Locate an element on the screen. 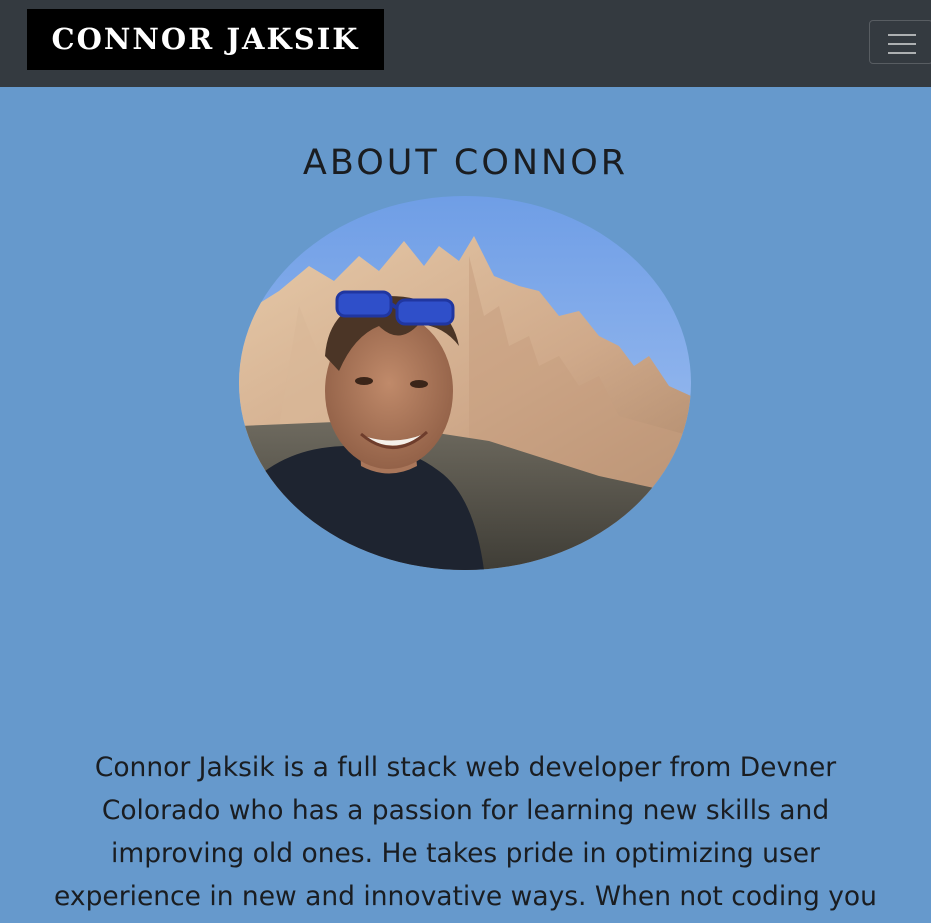  top-navbar: CONNOR JAKSIK is located at coordinates (465, 43).